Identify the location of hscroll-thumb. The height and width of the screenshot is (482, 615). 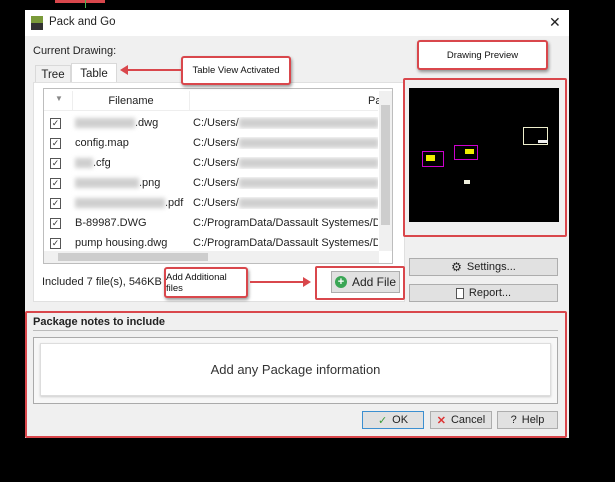
(133, 257).